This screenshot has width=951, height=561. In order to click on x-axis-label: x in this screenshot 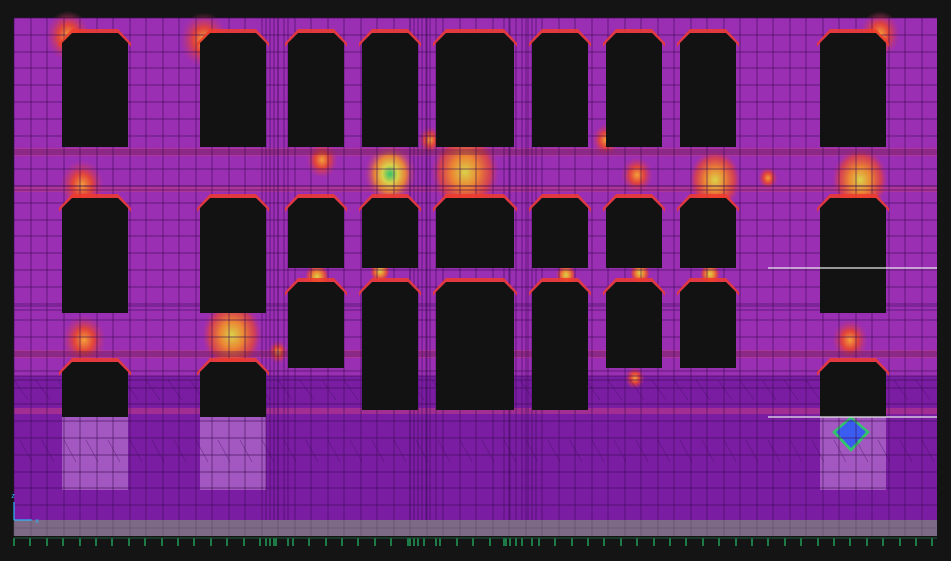, I will do `click(37, 521)`.